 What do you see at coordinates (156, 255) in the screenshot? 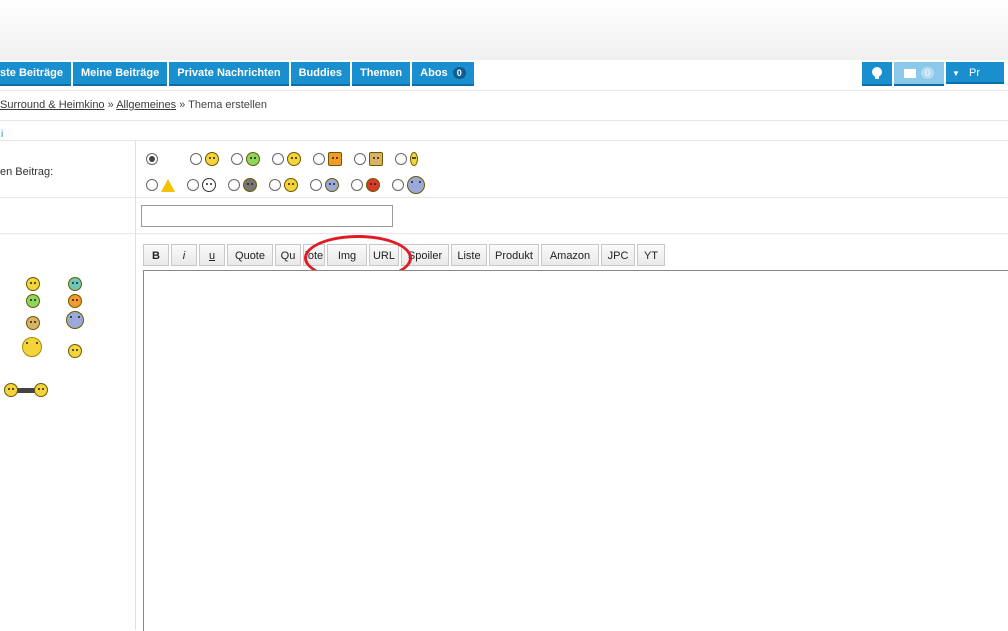
I see `bold-button: B` at bounding box center [156, 255].